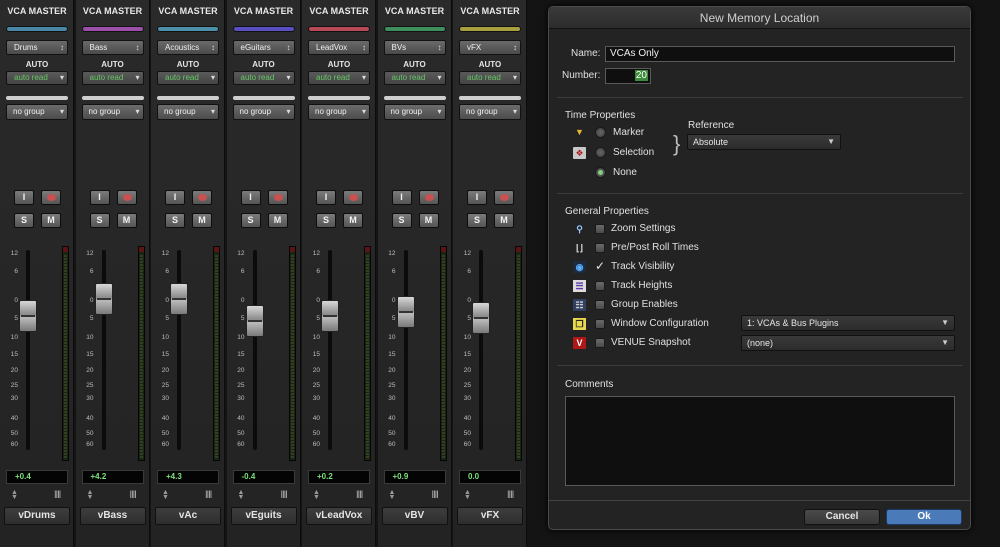  Describe the element at coordinates (600, 266) in the screenshot. I see `checkbox: ✓` at that location.